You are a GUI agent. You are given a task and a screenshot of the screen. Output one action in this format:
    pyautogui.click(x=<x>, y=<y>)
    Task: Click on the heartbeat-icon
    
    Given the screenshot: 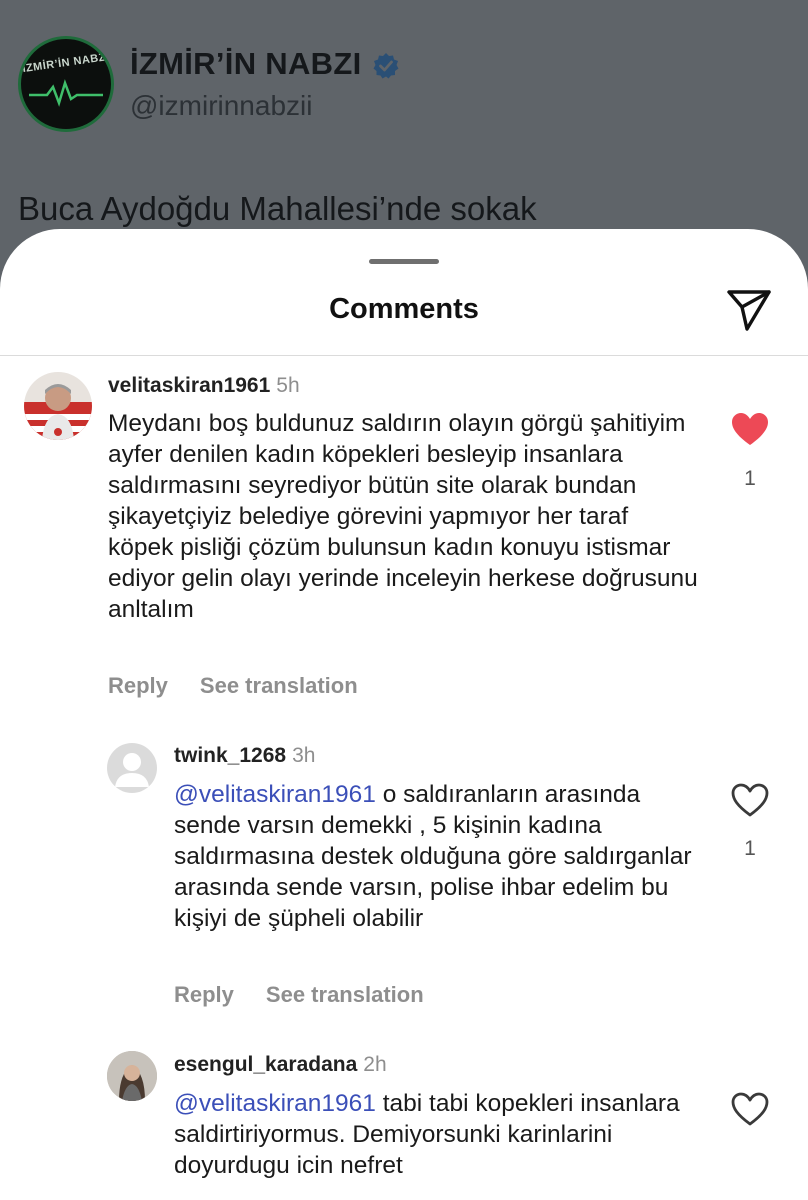 What is the action you would take?
    pyautogui.click(x=66, y=93)
    